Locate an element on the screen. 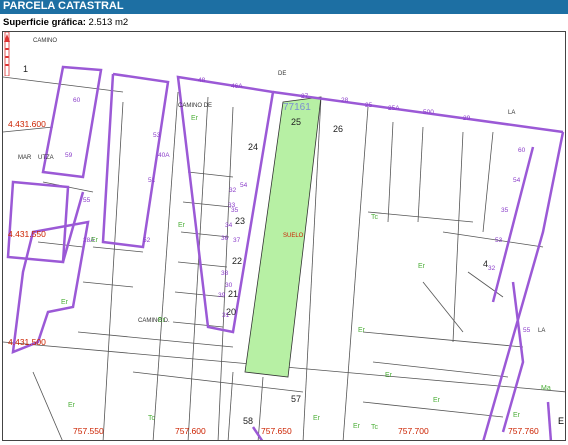  block-number: 25 is located at coordinates (369, 105).